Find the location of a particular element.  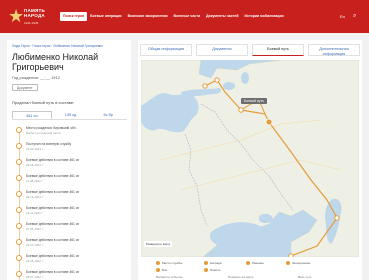

event-detail: 24.03.1942 г. is located at coordinates (35, 245).